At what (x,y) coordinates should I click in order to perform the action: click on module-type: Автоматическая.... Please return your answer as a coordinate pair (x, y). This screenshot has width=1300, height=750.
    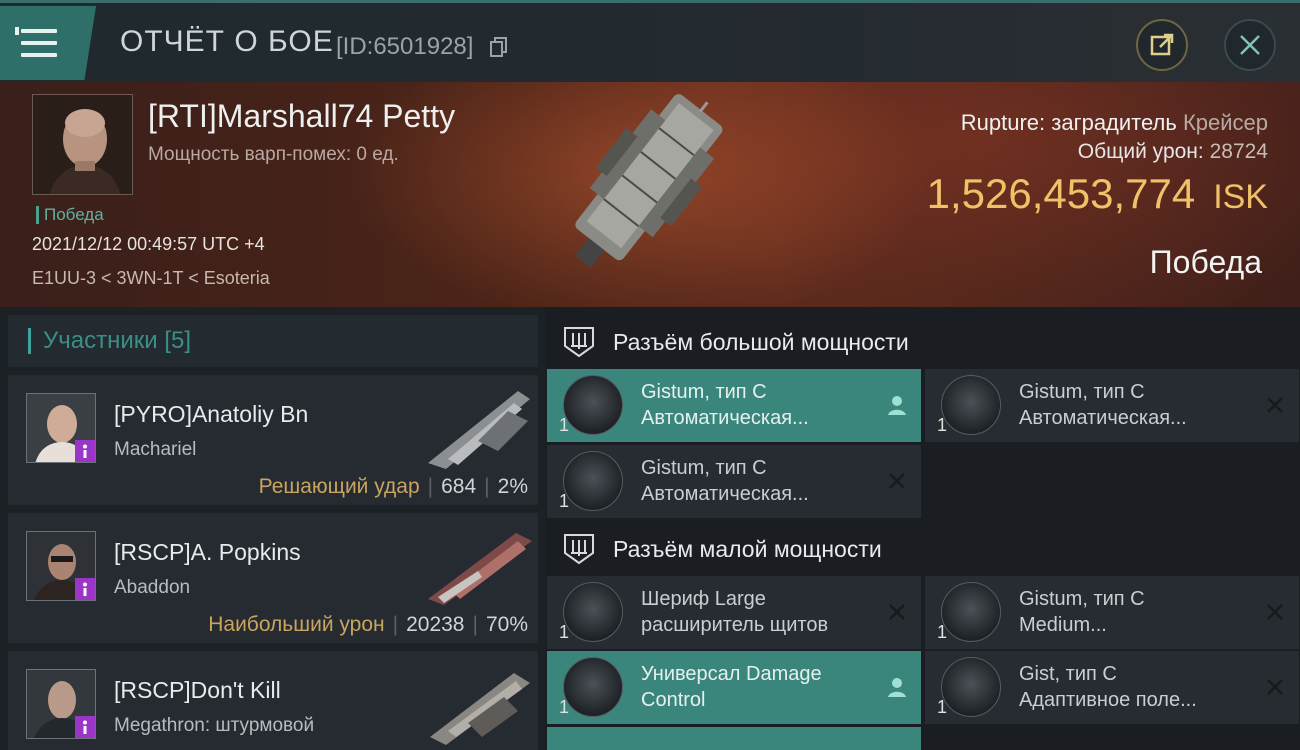
    Looking at the image, I should click on (725, 494).